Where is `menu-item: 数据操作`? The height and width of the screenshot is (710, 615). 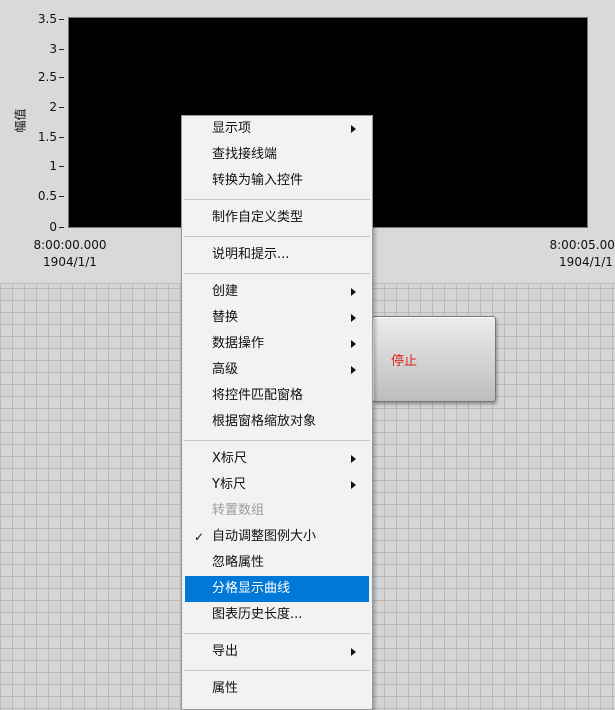
menu-item: 数据操作 is located at coordinates (277, 344).